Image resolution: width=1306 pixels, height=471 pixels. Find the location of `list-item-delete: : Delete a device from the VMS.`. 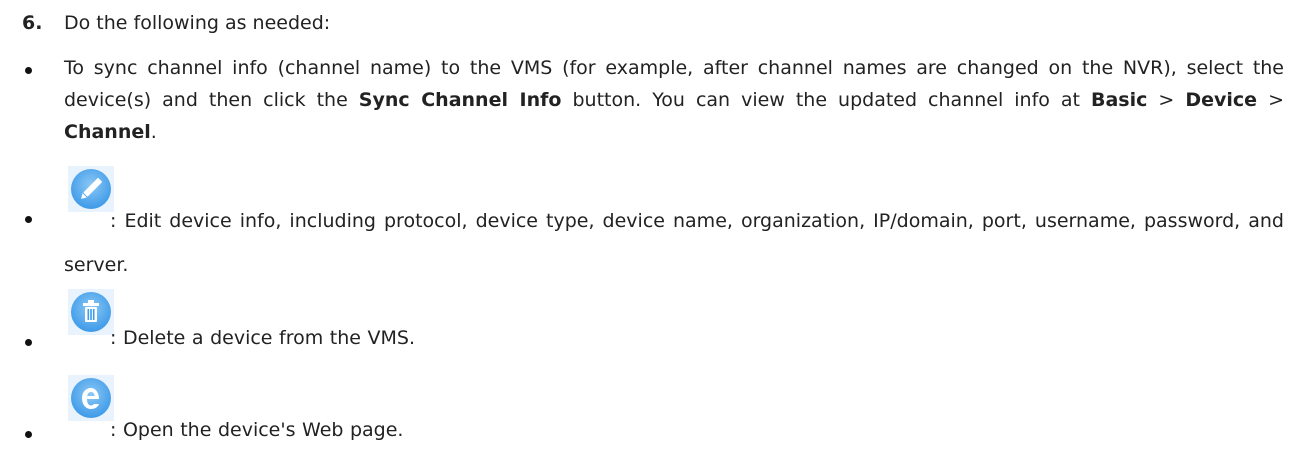

list-item-delete: : Delete a device from the VMS. is located at coordinates (653, 325).